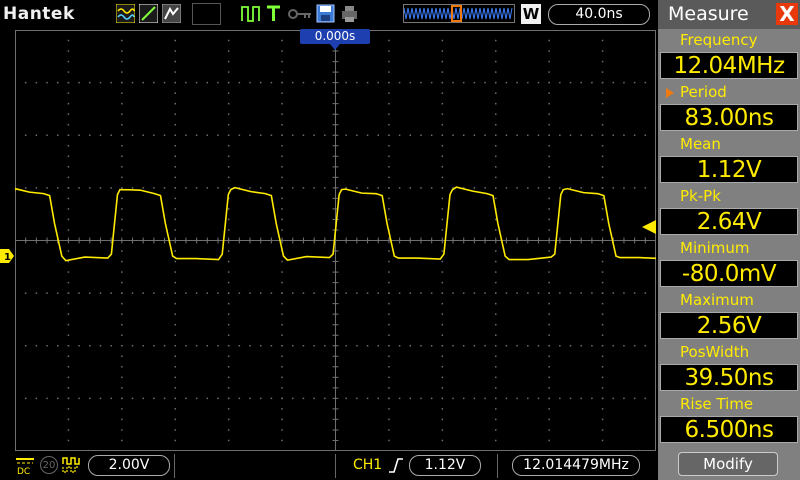  I want to click on measurement-label: Rise Time, so click(717, 404).